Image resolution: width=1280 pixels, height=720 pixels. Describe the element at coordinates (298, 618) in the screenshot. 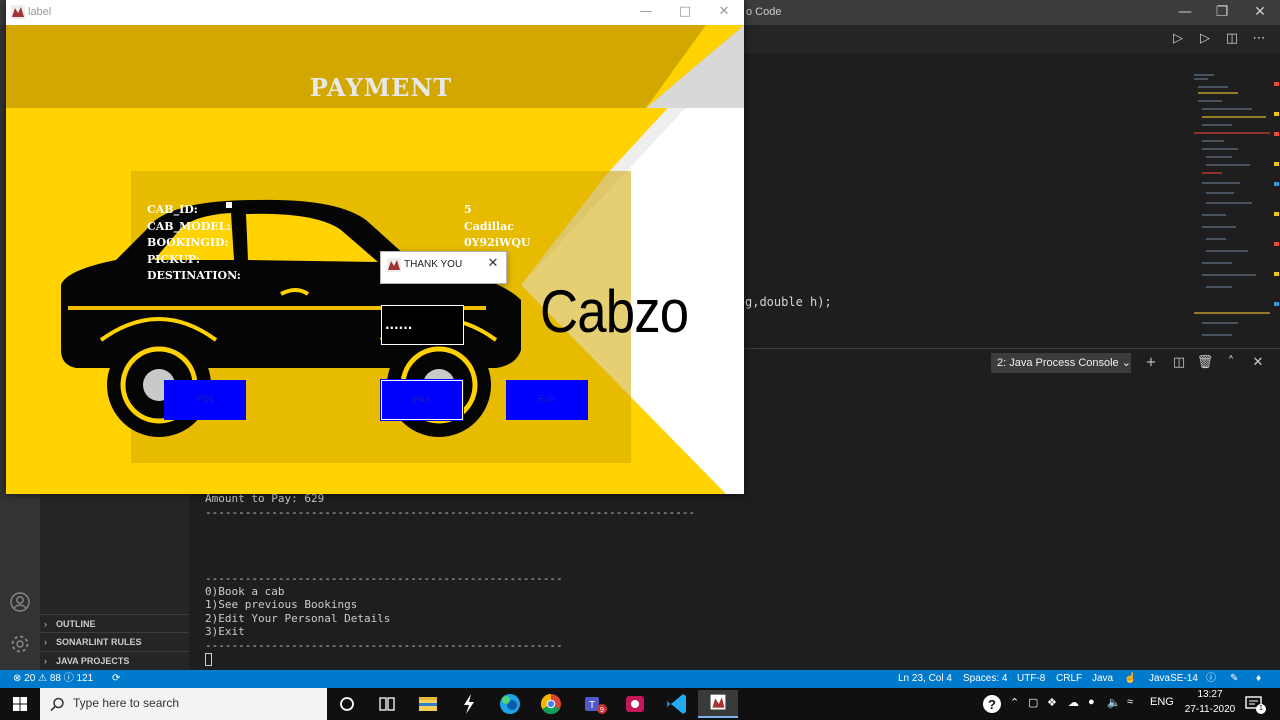

I see `terminal-menu-item: 2)Edit Your Personal Details` at that location.